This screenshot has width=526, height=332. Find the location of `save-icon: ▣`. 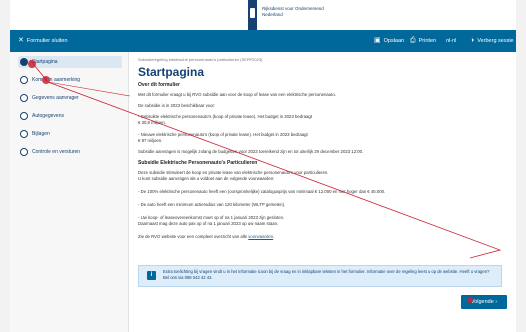

save-icon: ▣ is located at coordinates (377, 40).